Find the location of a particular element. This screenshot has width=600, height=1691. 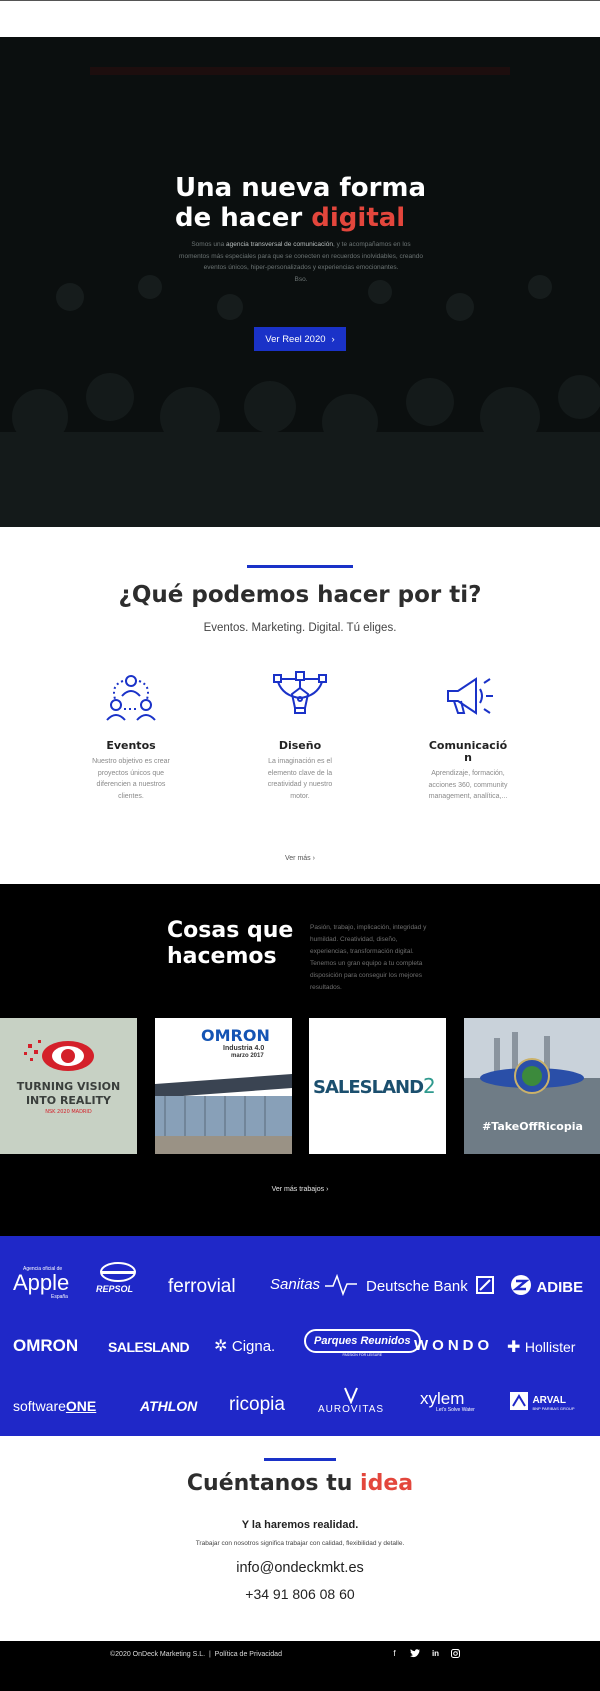

megaphone-icon is located at coordinates (470, 696).